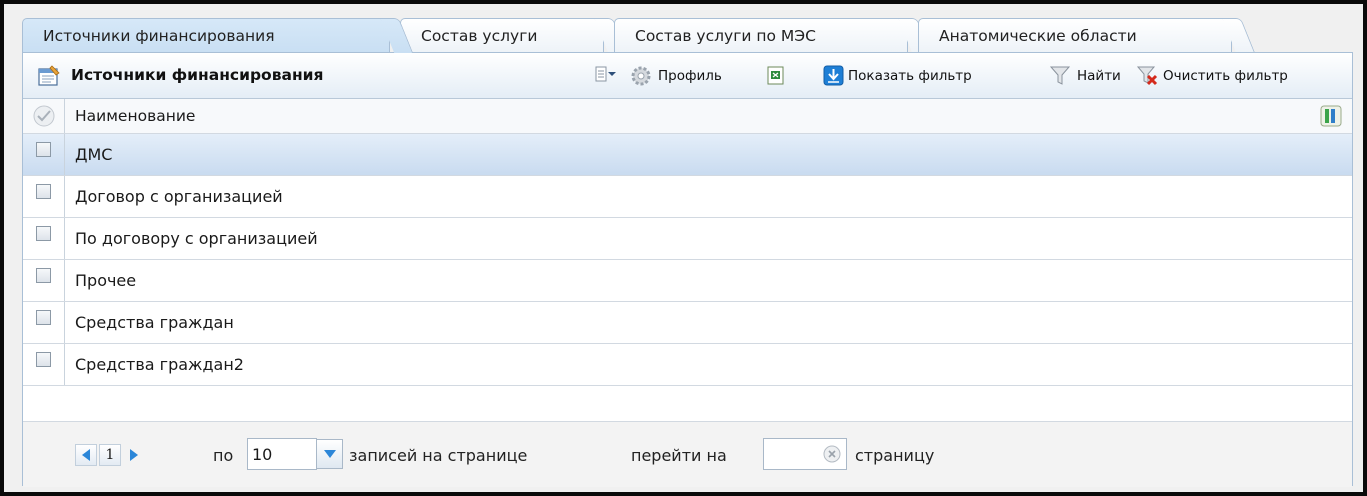 The height and width of the screenshot is (496, 1367). Describe the element at coordinates (196, 238) in the screenshot. I see `row-name: По договору с организацией` at that location.